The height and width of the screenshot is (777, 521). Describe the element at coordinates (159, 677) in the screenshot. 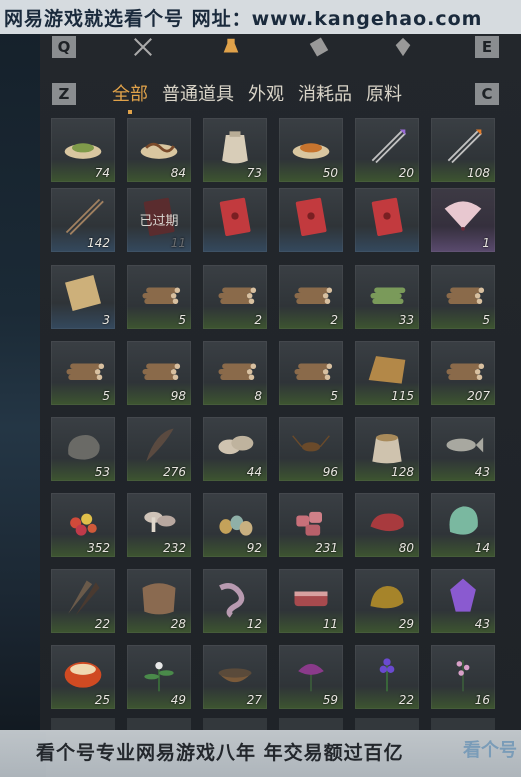

I see `inventory-slot: 49` at that location.